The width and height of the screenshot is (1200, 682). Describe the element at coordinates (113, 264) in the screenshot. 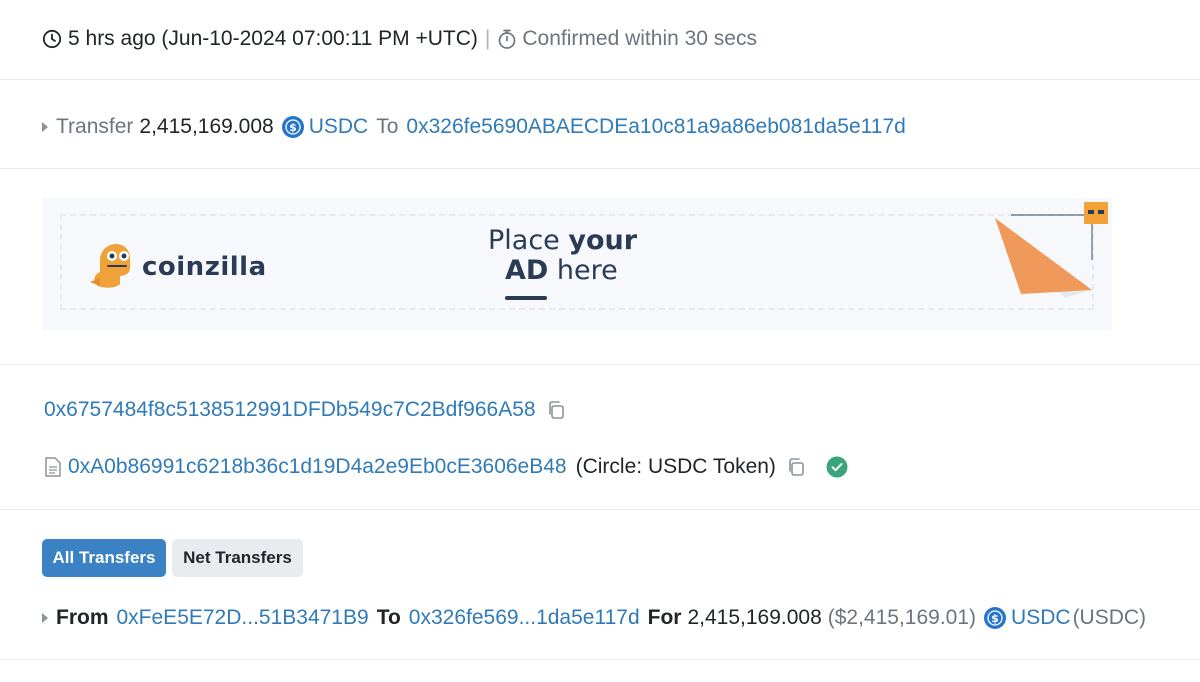

I see `coinzilla-mascot-icon` at that location.